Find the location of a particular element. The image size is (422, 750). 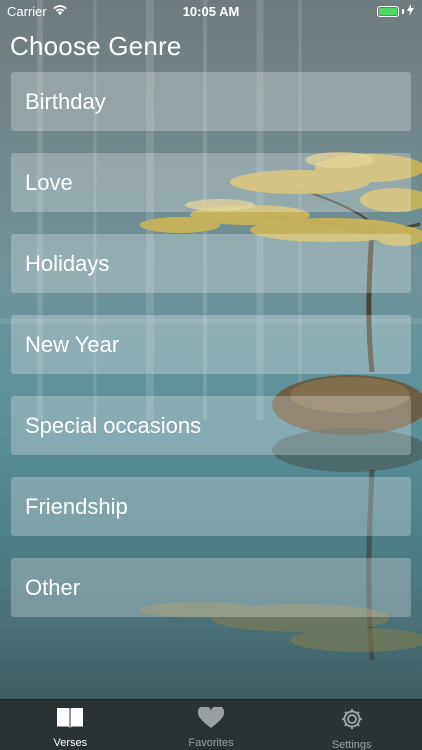

charging-icon is located at coordinates (410, 11).